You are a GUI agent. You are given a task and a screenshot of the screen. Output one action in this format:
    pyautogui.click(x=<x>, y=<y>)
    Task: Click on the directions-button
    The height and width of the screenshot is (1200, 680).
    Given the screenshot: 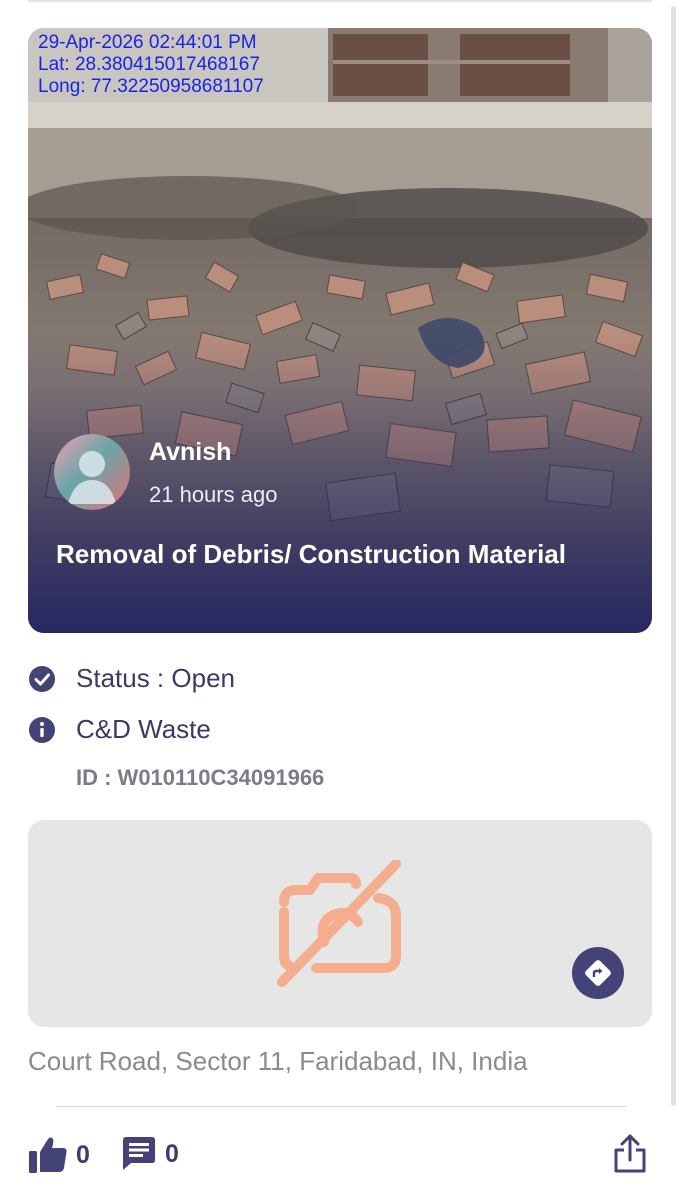 What is the action you would take?
    pyautogui.click(x=598, y=973)
    